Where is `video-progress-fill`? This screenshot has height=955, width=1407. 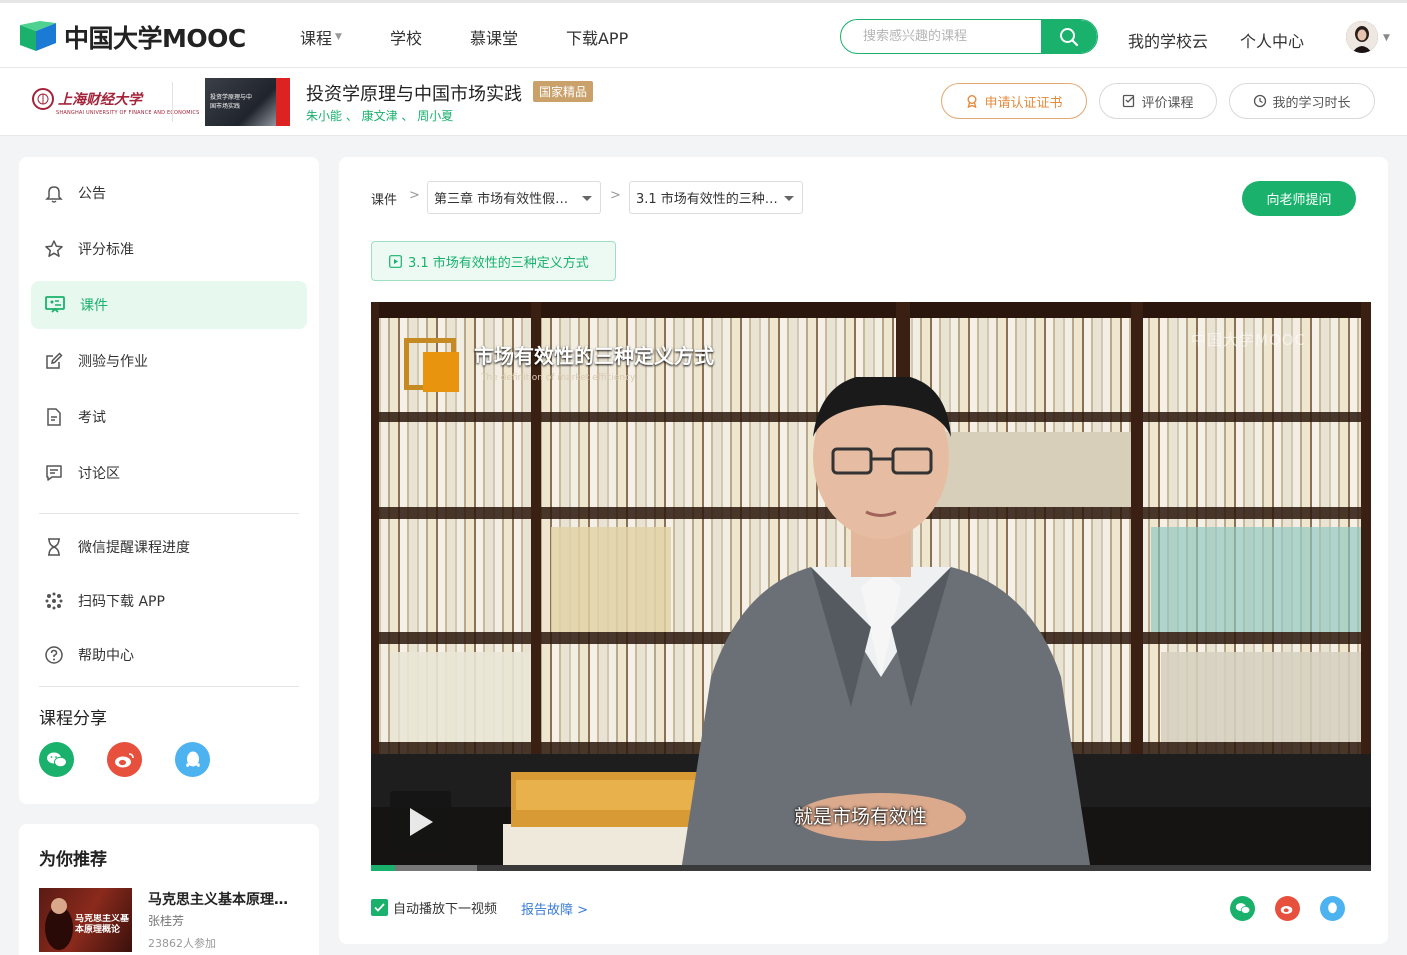
video-progress-fill is located at coordinates (383, 868).